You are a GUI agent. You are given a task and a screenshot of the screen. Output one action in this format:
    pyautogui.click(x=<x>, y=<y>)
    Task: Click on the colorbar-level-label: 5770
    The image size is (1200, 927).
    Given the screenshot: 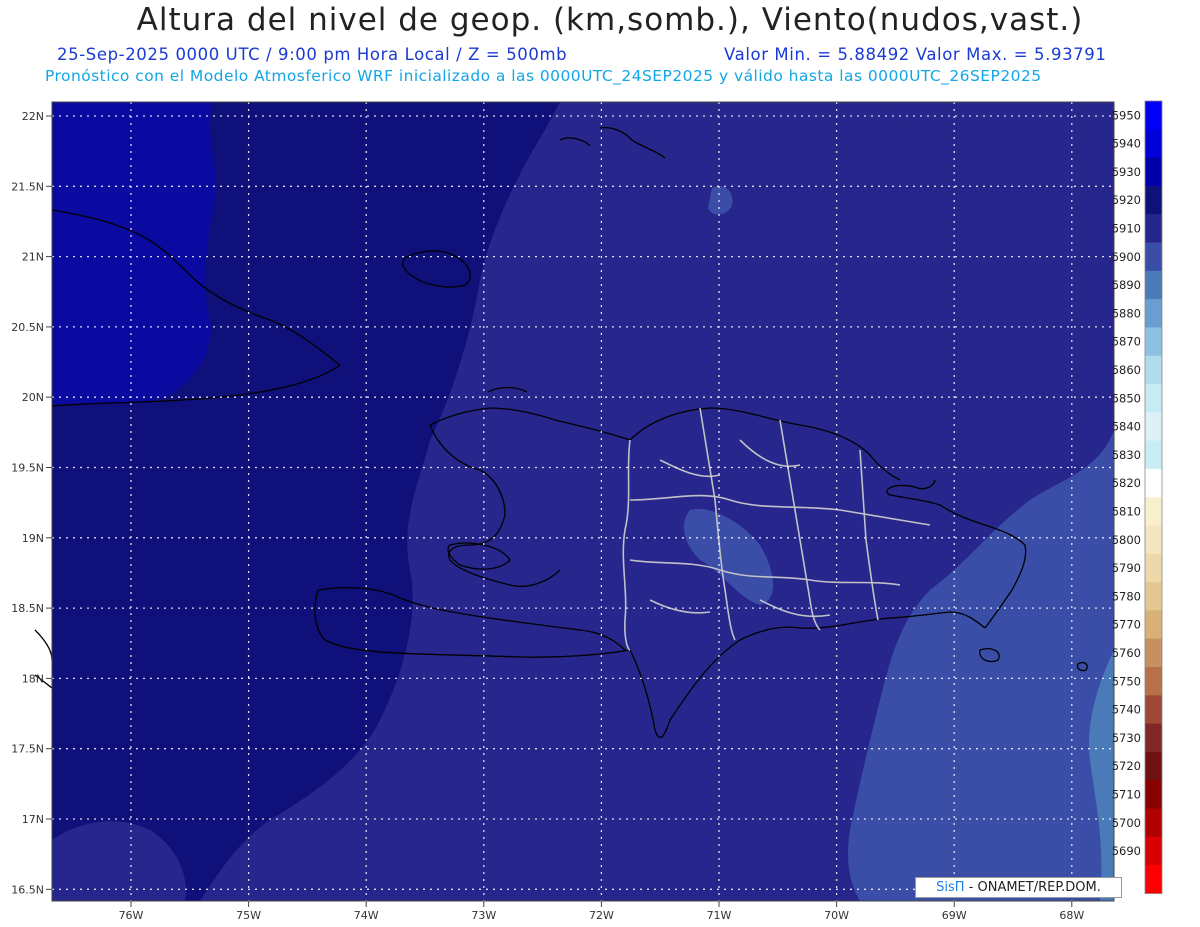 What is the action you would take?
    pyautogui.click(x=1126, y=625)
    